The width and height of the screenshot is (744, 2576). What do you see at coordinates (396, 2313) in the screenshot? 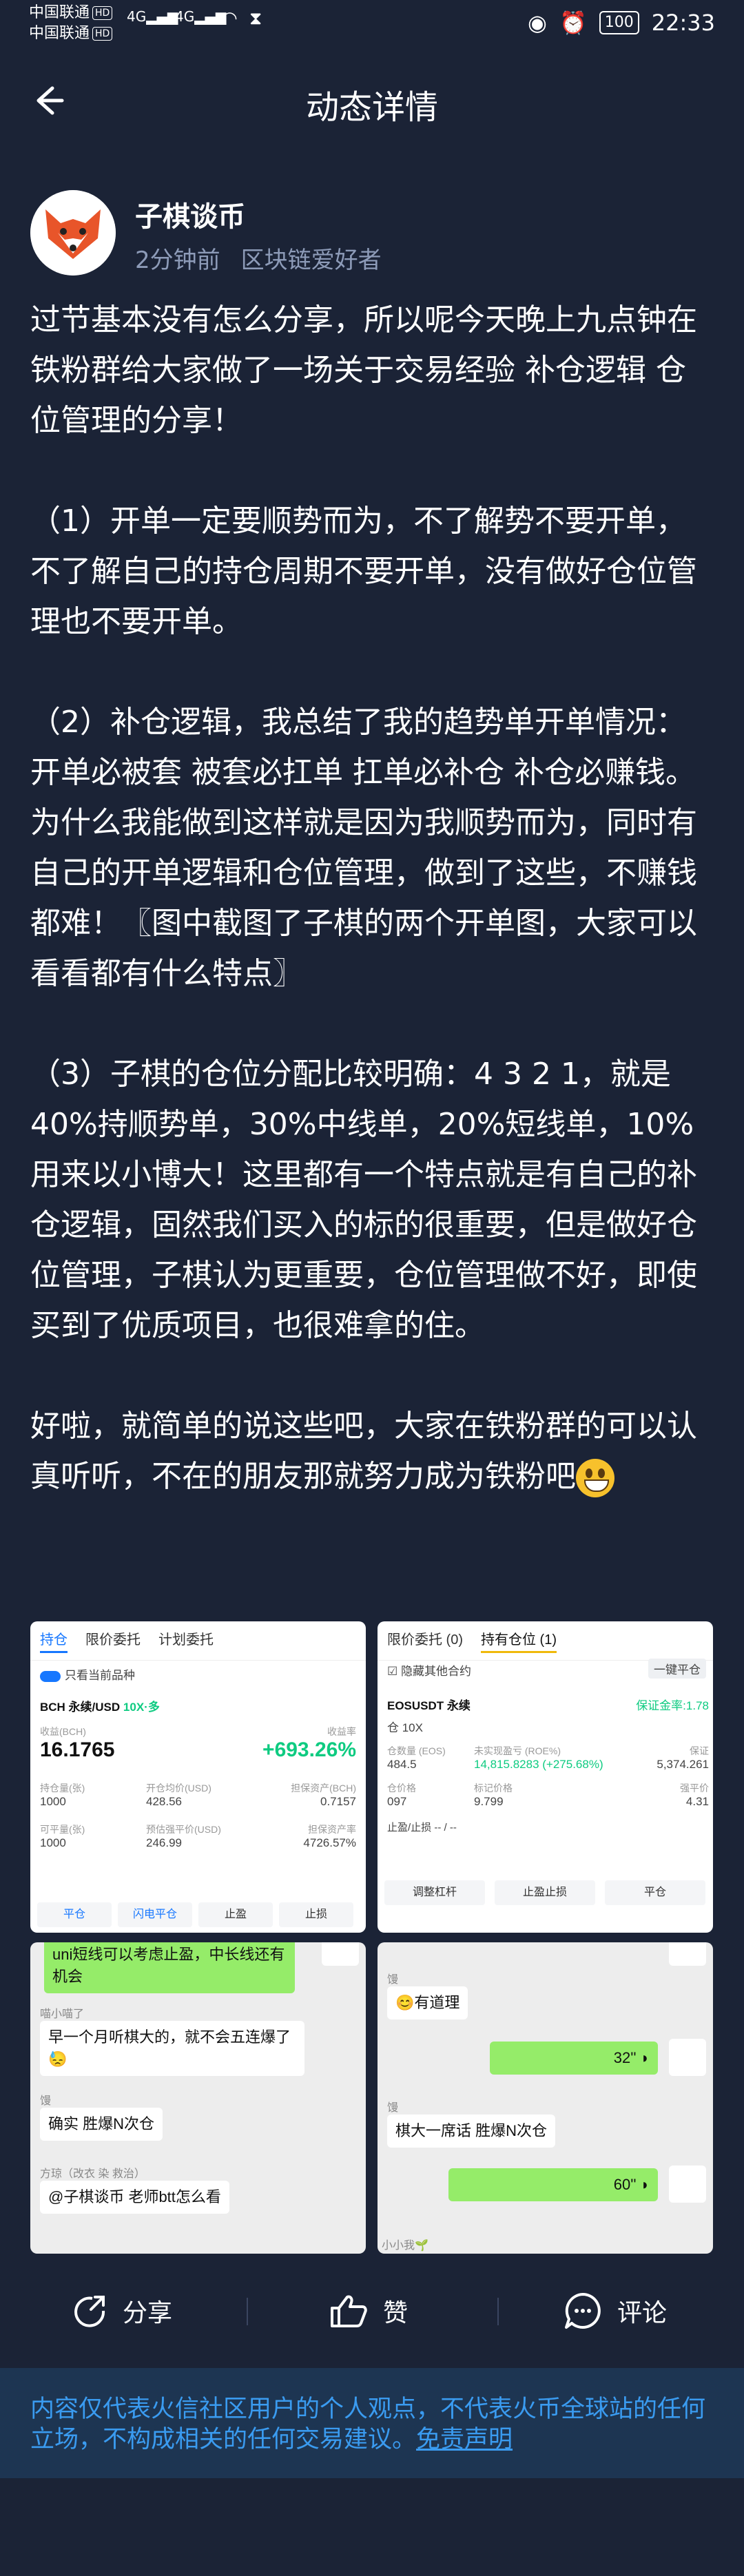
I see `value: 赞` at bounding box center [396, 2313].